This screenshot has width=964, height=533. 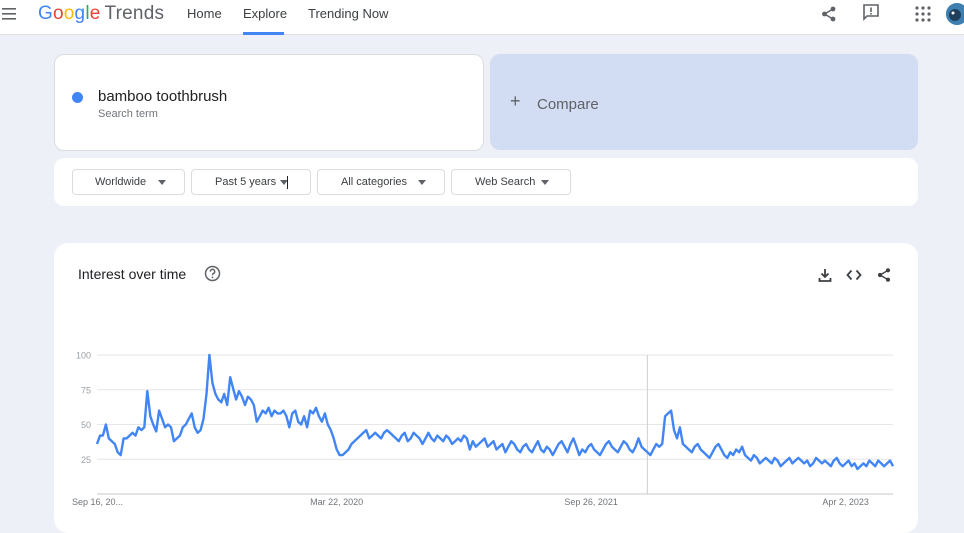 What do you see at coordinates (83, 356) in the screenshot?
I see `y-tick-label: 100` at bounding box center [83, 356].